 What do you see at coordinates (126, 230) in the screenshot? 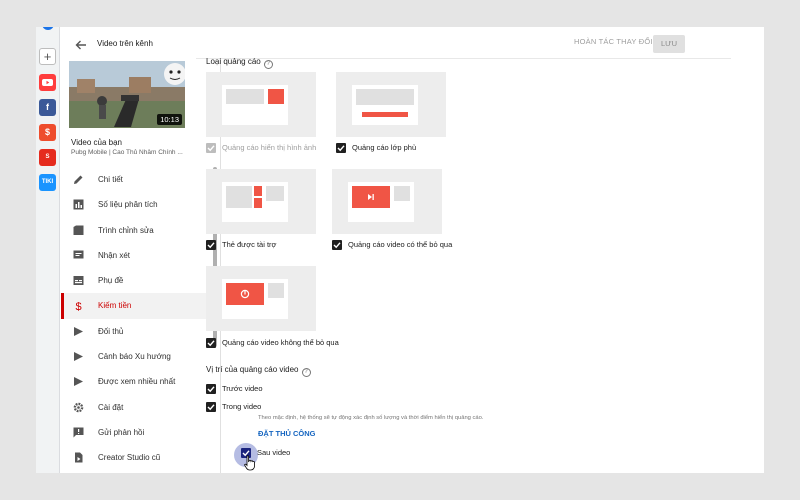
I see `sidebar-item-label: Trình chỉnh sửa` at bounding box center [126, 230].